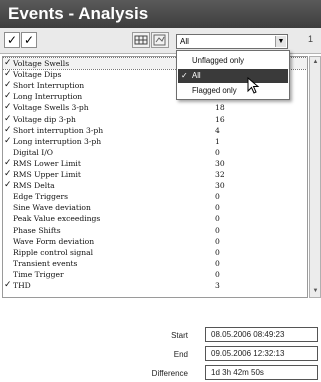  I want to click on end-field: 09.05.2006 12:32:13, so click(261, 353).